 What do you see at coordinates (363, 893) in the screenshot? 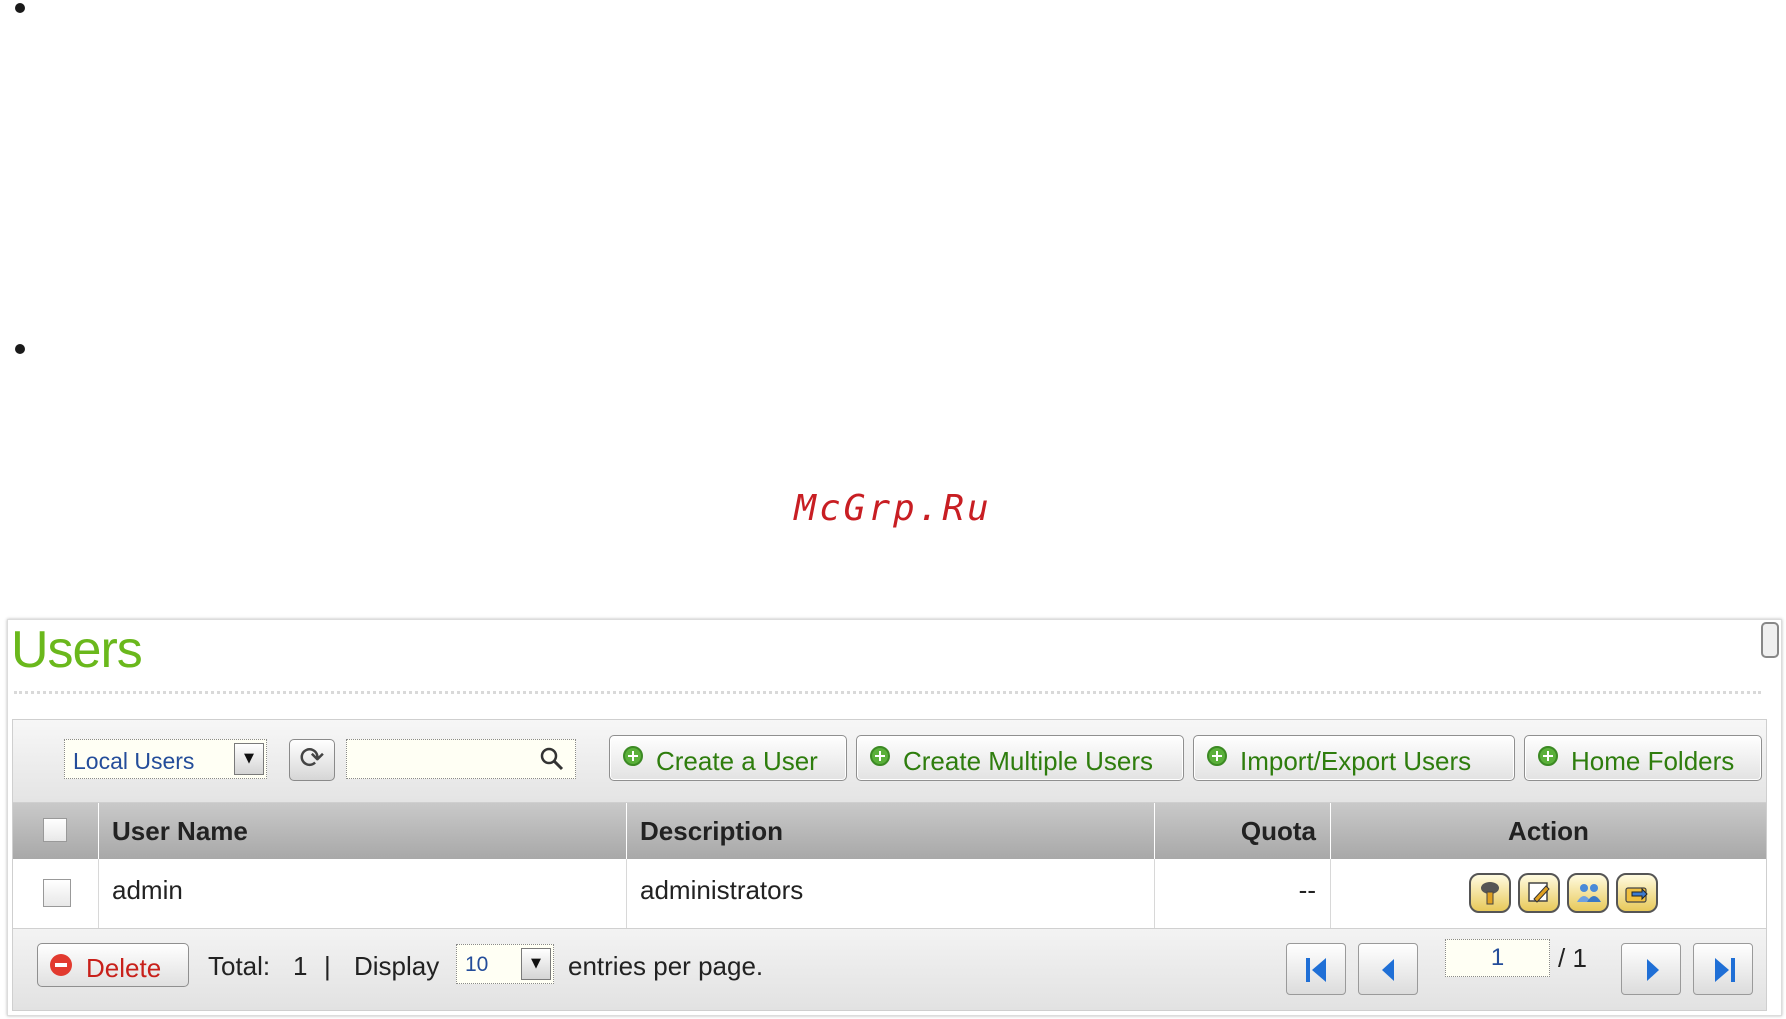
I see `cell-user-name: admin` at bounding box center [363, 893].